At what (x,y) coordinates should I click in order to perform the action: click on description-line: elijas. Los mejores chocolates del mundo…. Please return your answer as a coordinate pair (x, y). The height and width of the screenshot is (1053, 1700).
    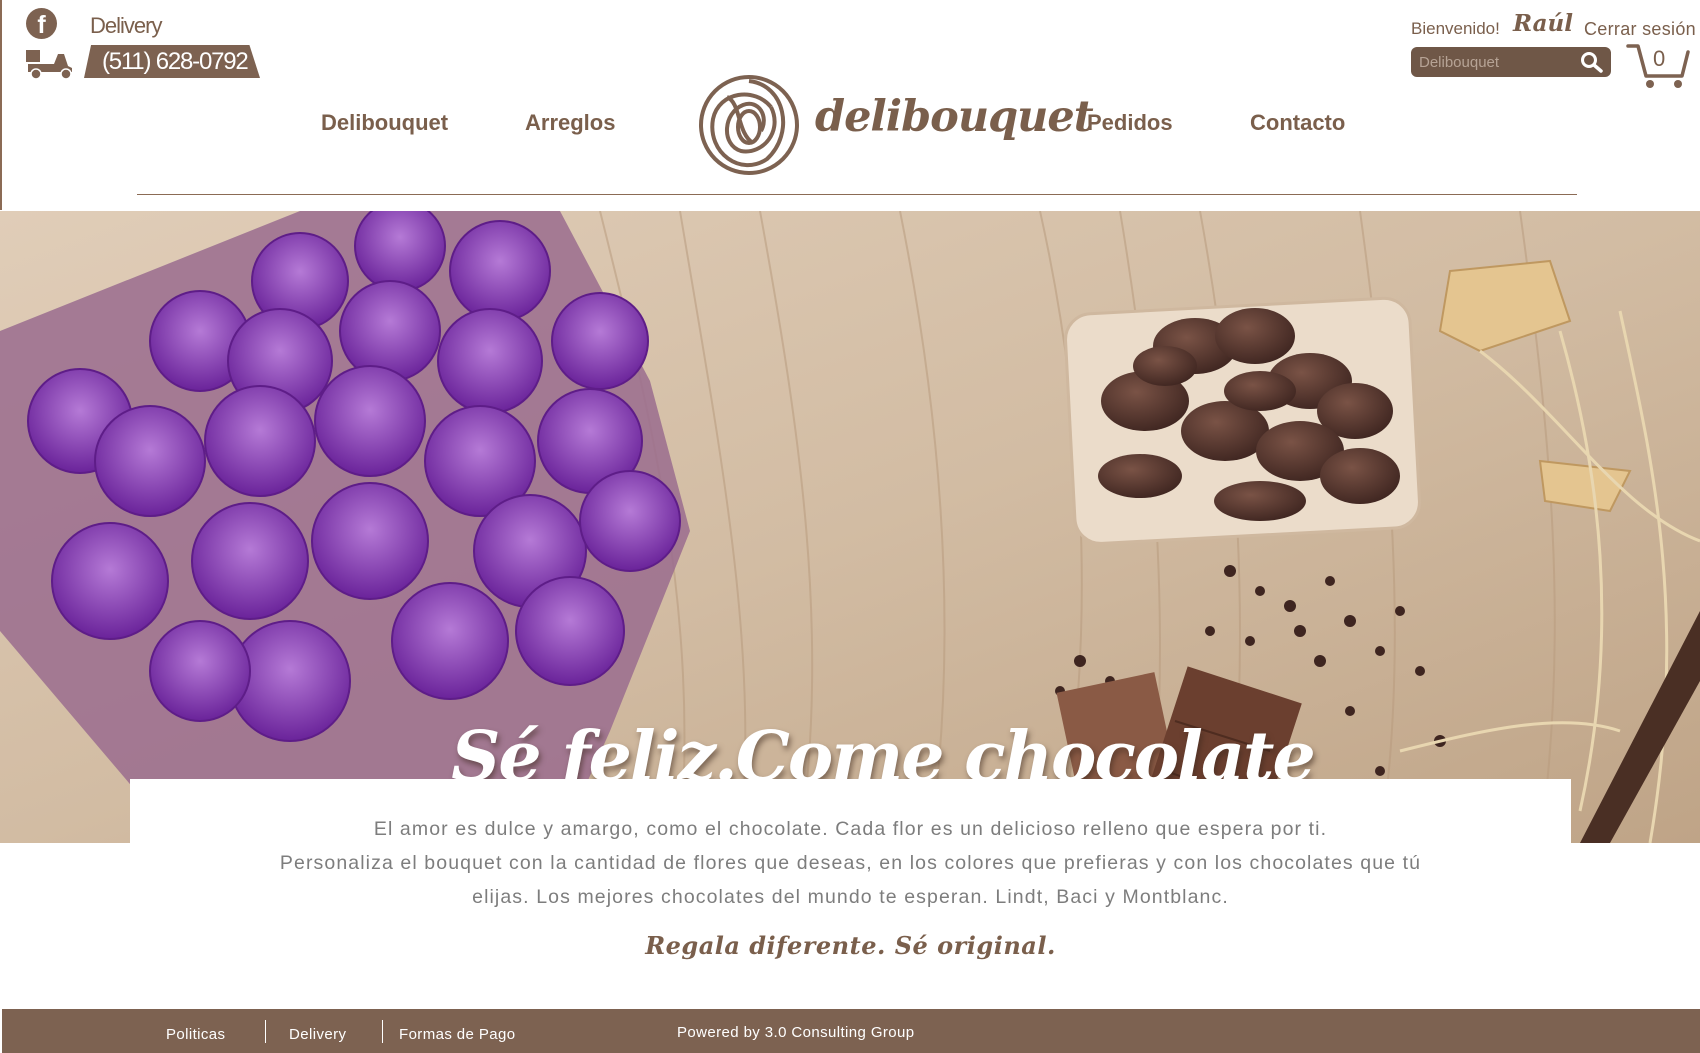
    Looking at the image, I should click on (850, 897).